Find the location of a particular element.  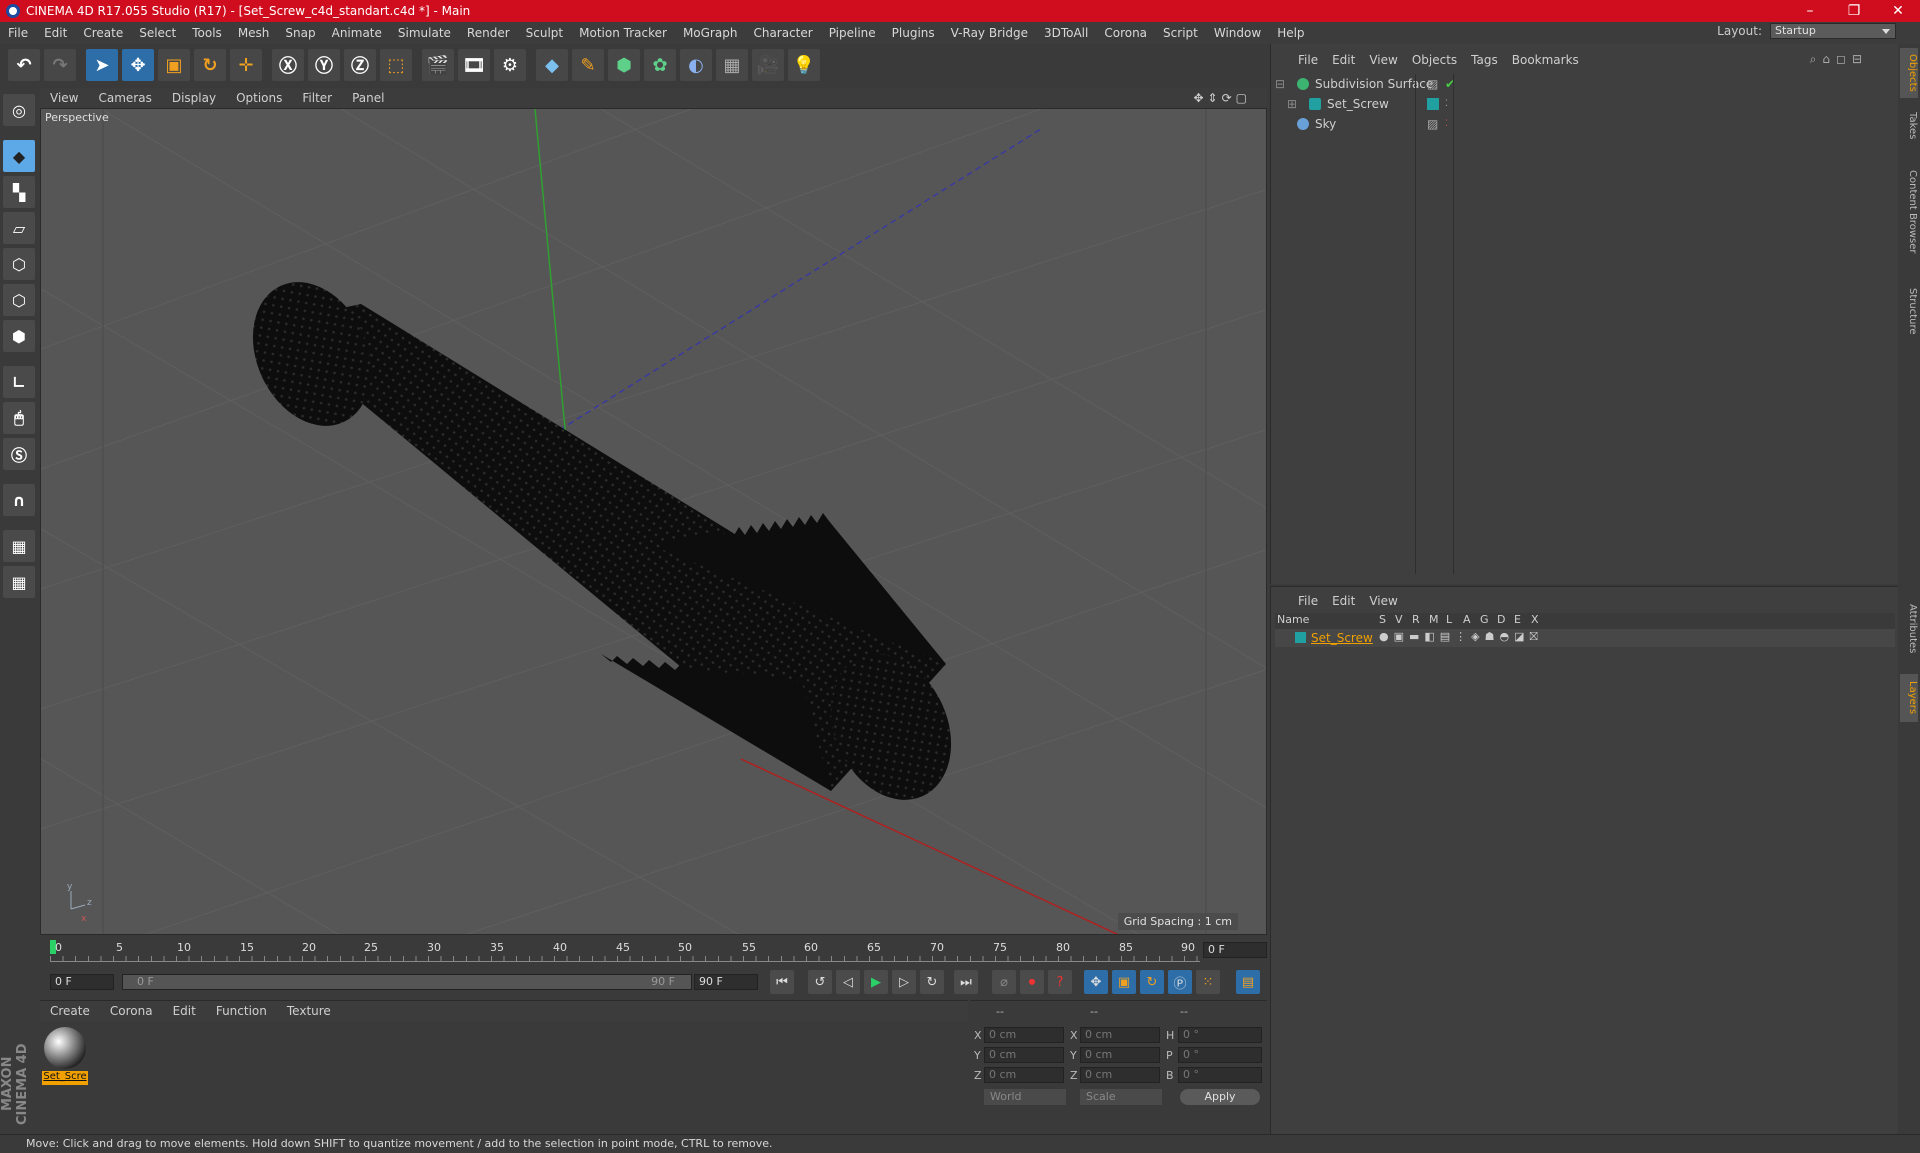

menu-corona: Corona is located at coordinates (1125, 33).